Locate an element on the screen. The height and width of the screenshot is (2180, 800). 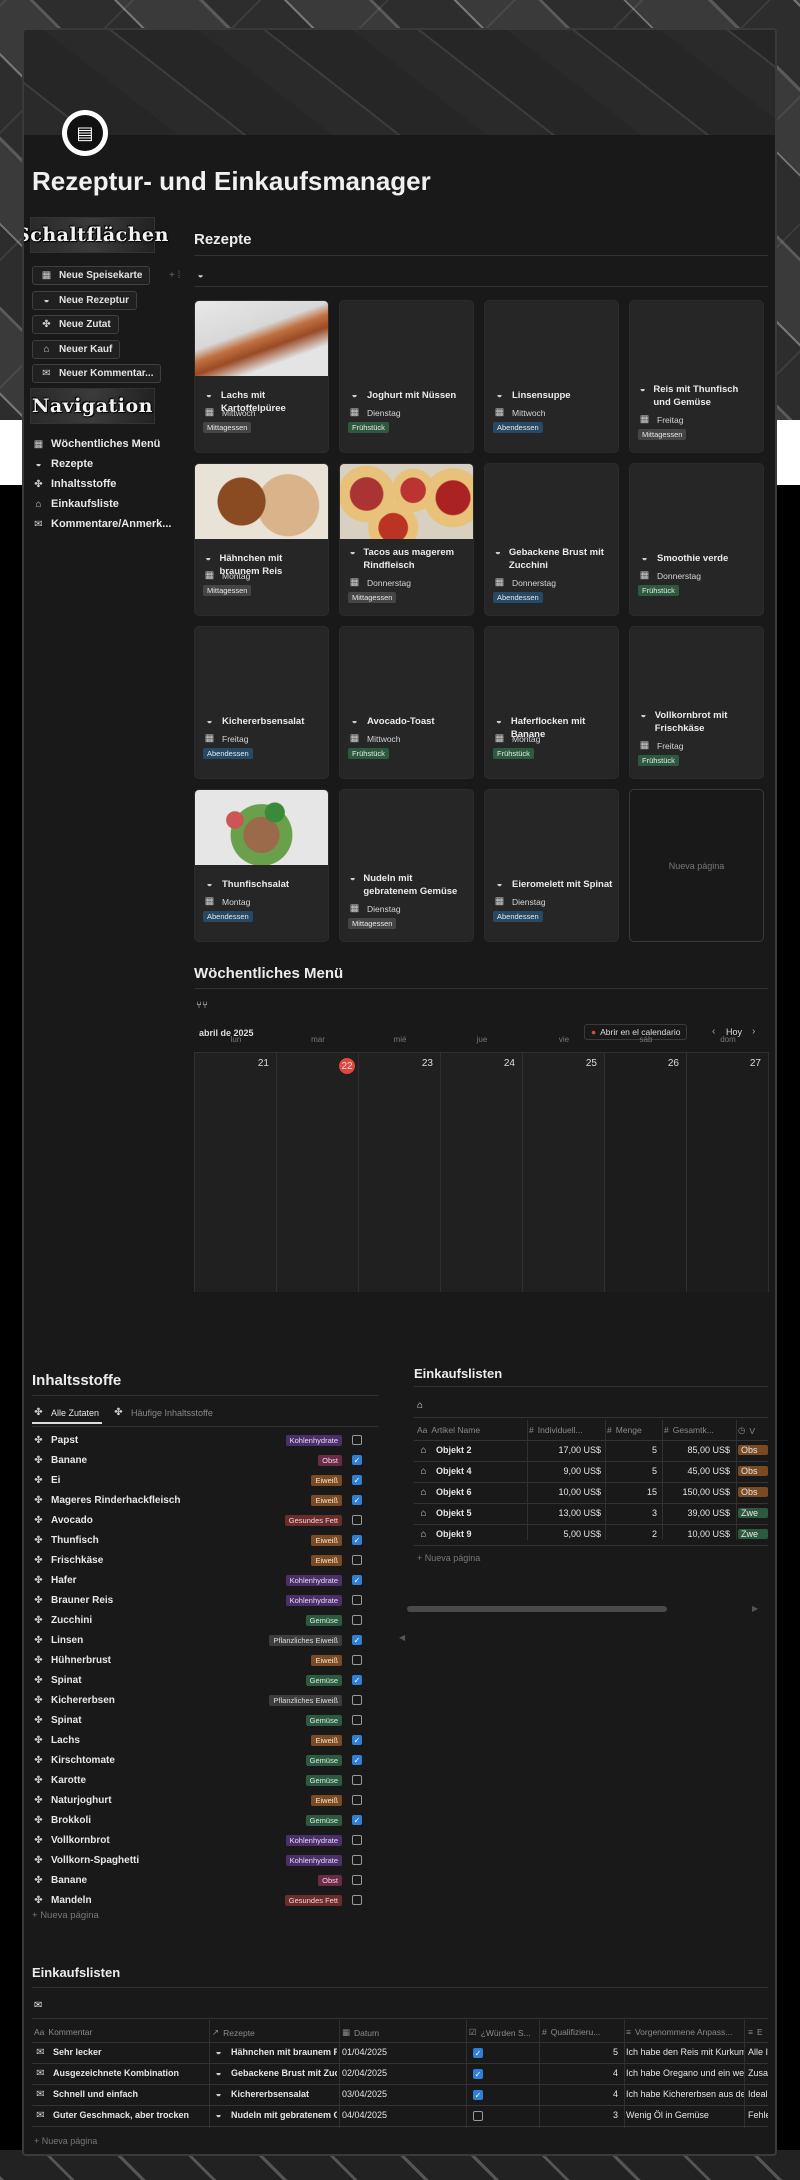
shopping-new-page: + Nueva página is located at coordinates (448, 1558).